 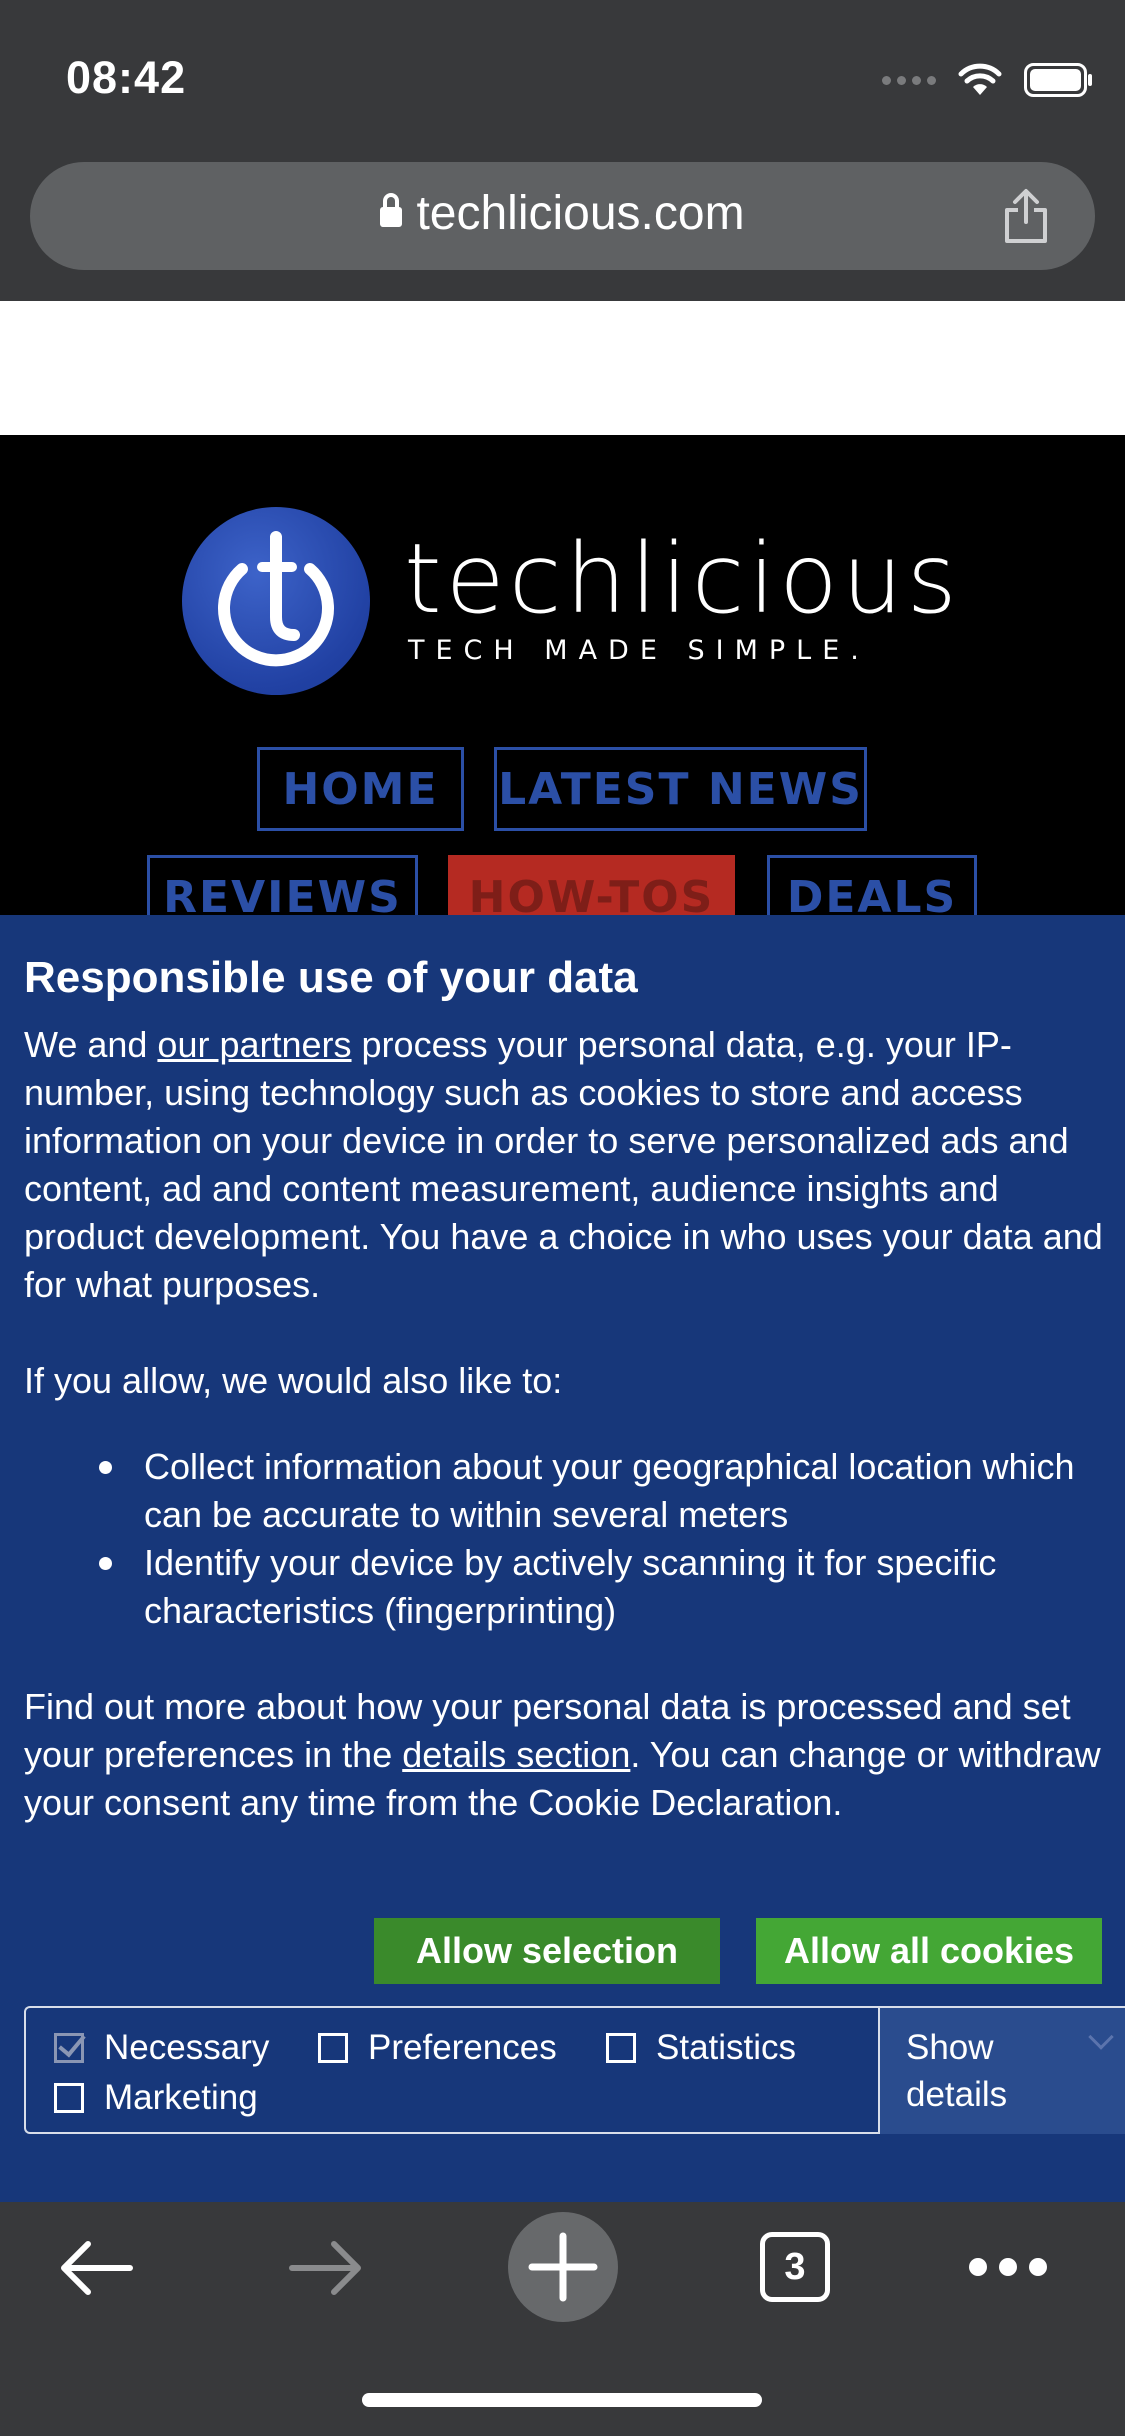 I want to click on consent-title: Responsible use of your data, so click(x=331, y=977).